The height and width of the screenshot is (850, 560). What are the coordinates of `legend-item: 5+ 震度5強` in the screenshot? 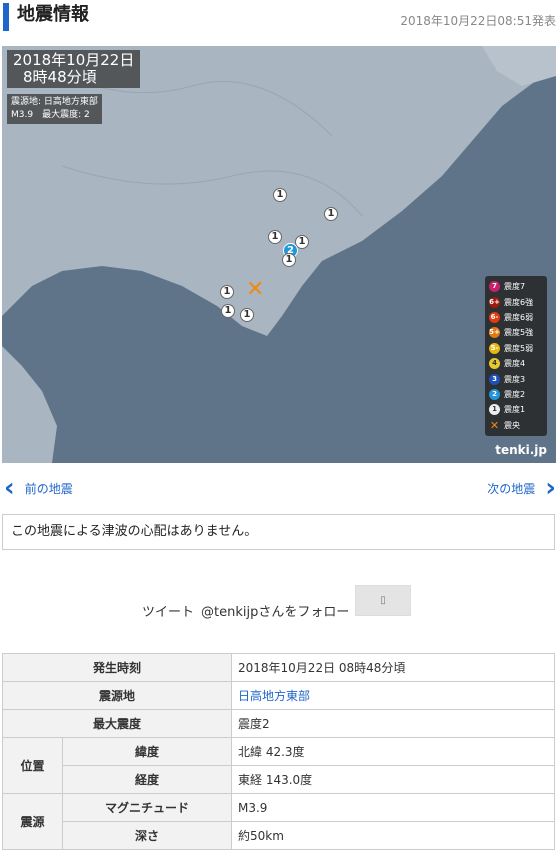 It's located at (516, 332).